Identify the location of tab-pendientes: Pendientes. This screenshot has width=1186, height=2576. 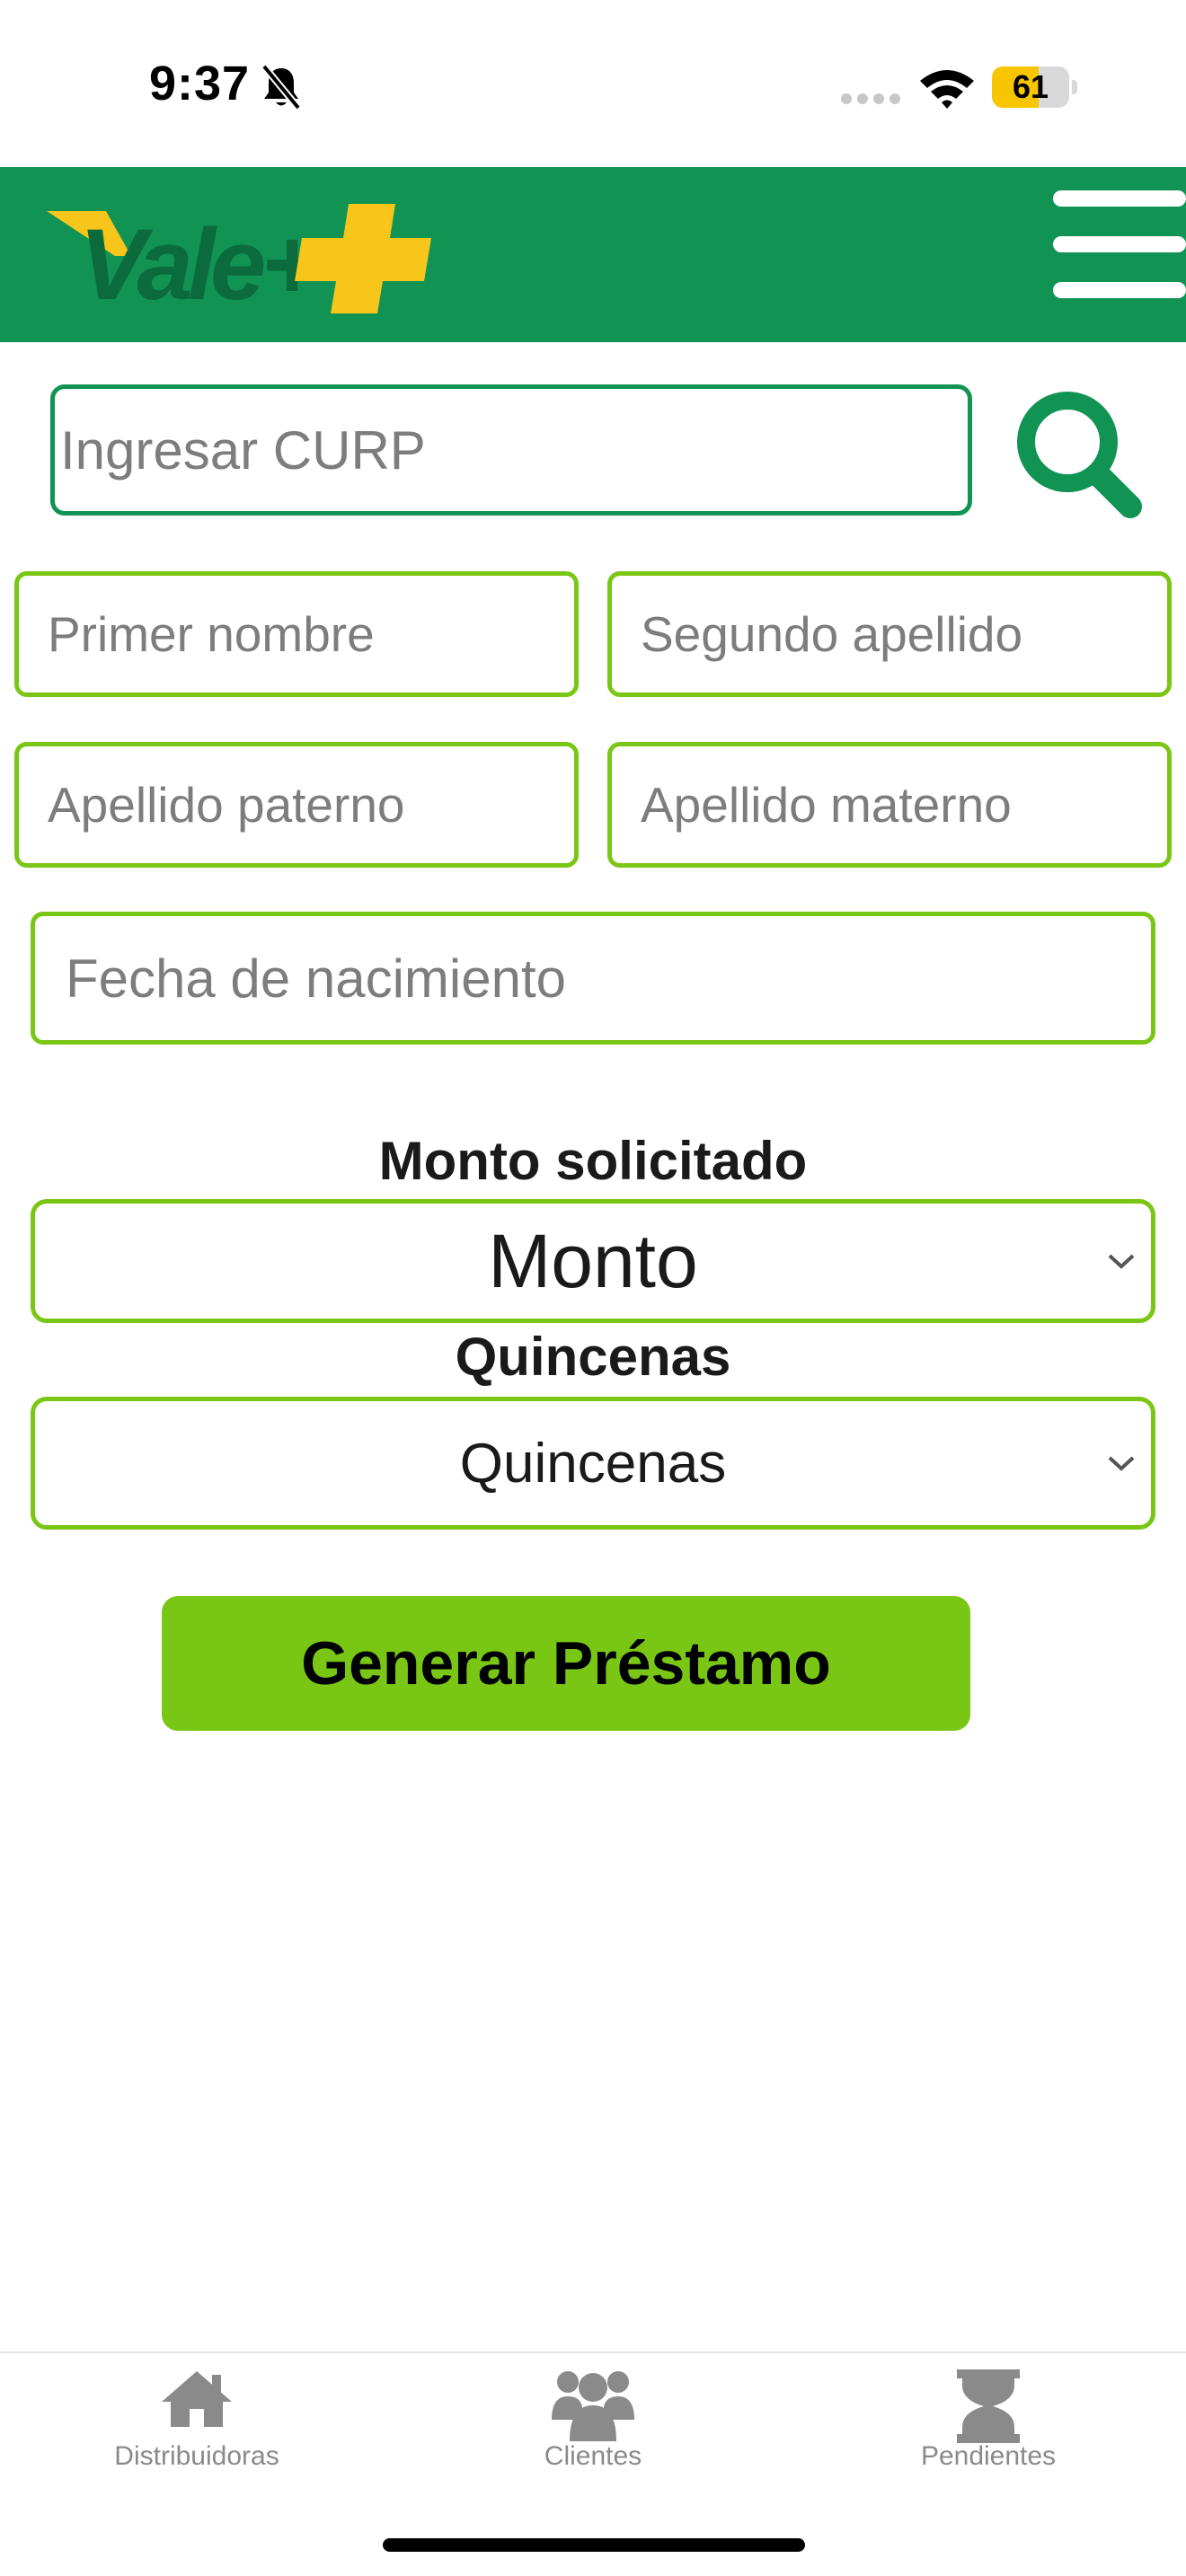
(988, 2420).